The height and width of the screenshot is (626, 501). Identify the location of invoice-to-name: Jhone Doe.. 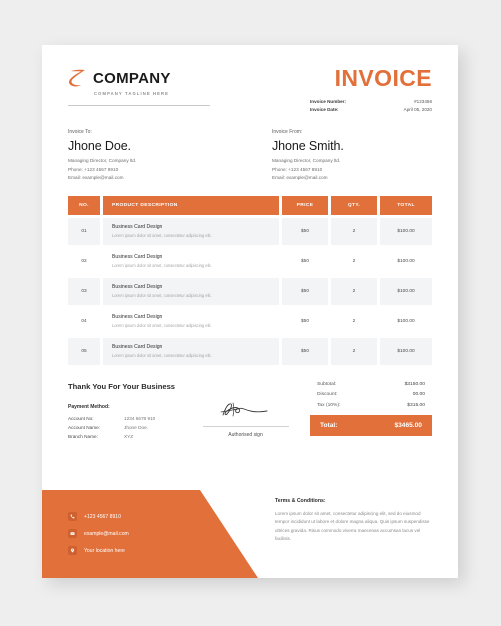
(99, 146).